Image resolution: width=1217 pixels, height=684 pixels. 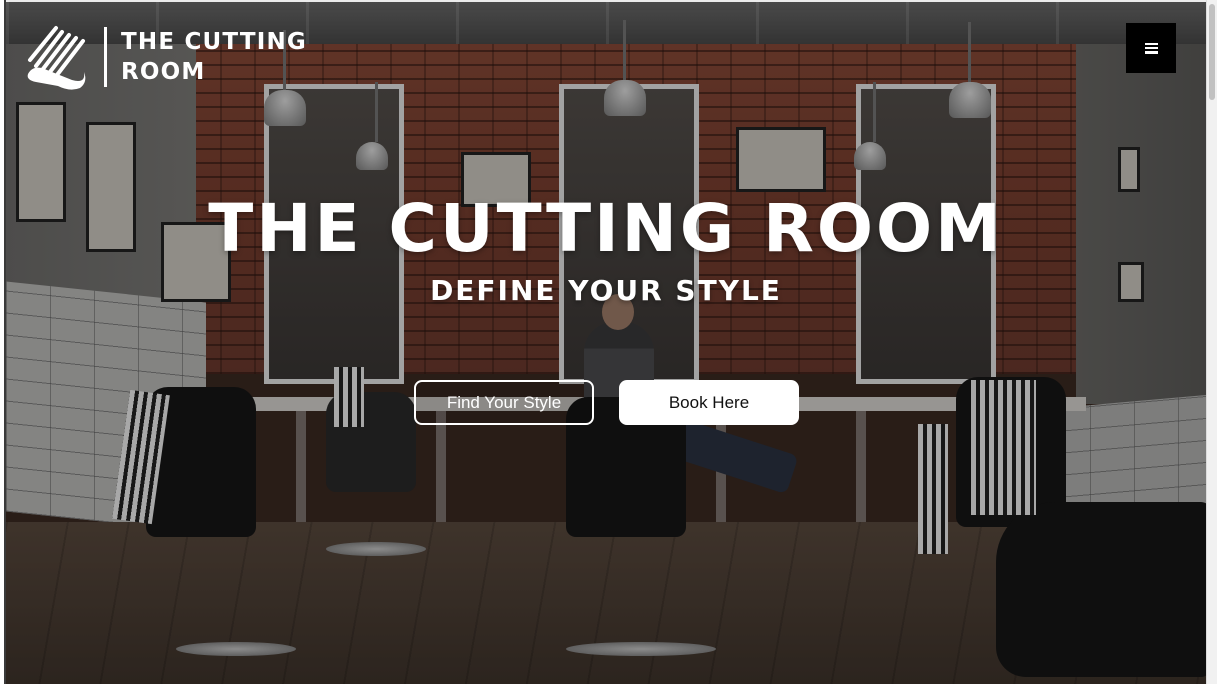 I want to click on scrollbar-thumb, so click(x=1212, y=52).